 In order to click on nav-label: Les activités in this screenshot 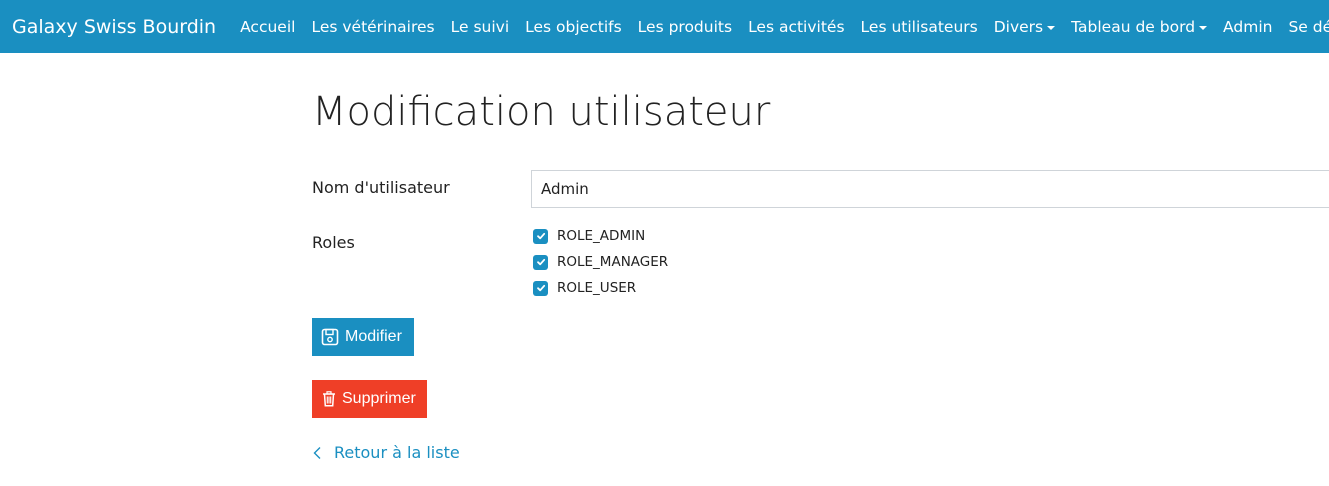, I will do `click(796, 26)`.